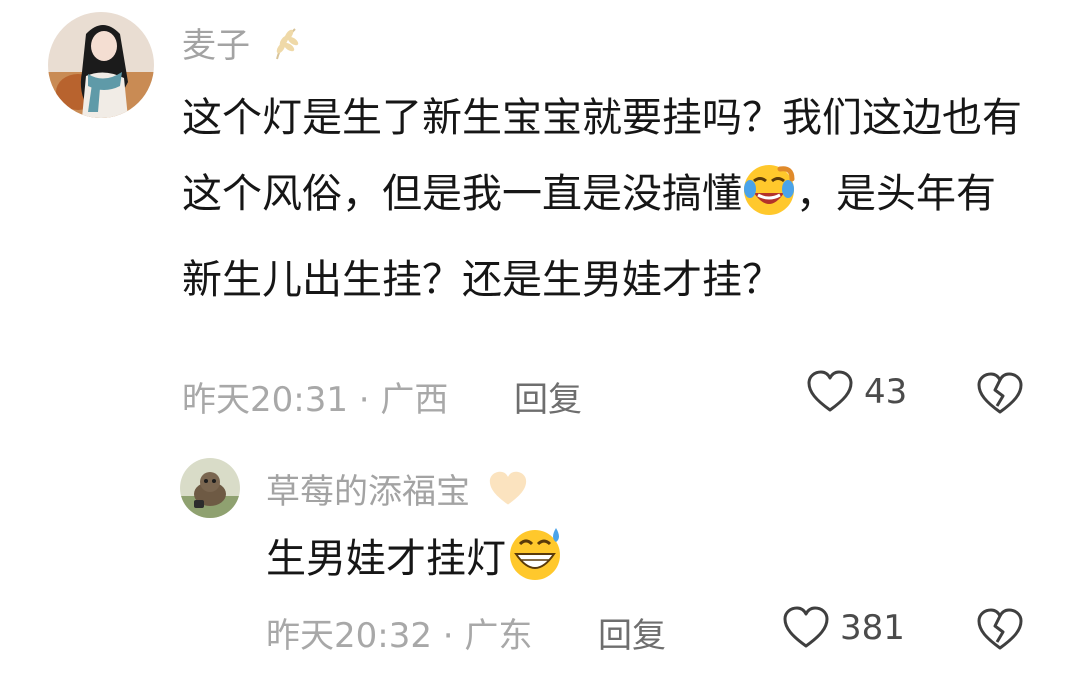  Describe the element at coordinates (285, 47) in the screenshot. I see `wheat-icon` at that location.